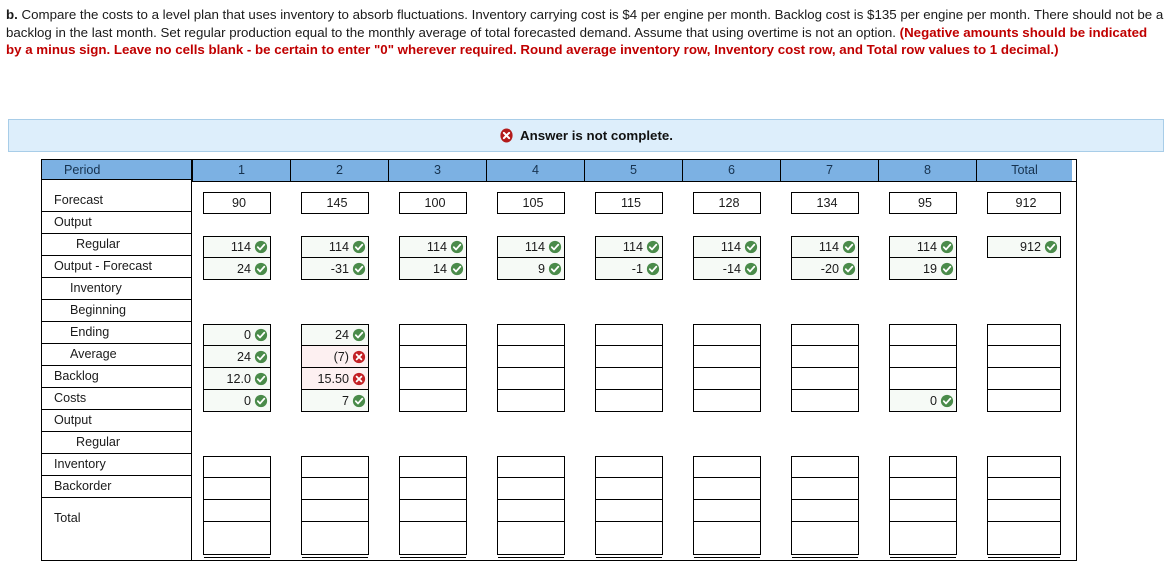  I want to click on cost-inventory-cell-p8, so click(923, 489).